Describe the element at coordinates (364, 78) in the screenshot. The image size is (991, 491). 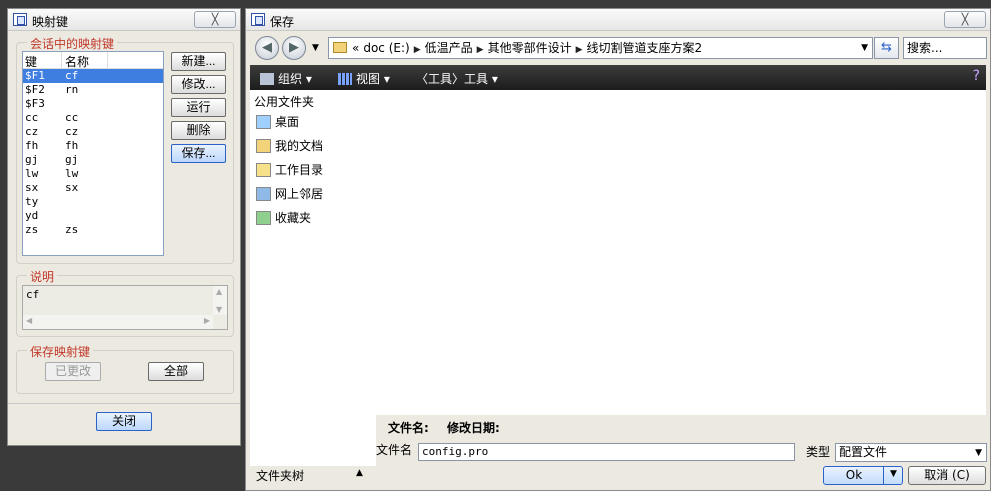
I see `view-menu: 视图 ▾` at that location.